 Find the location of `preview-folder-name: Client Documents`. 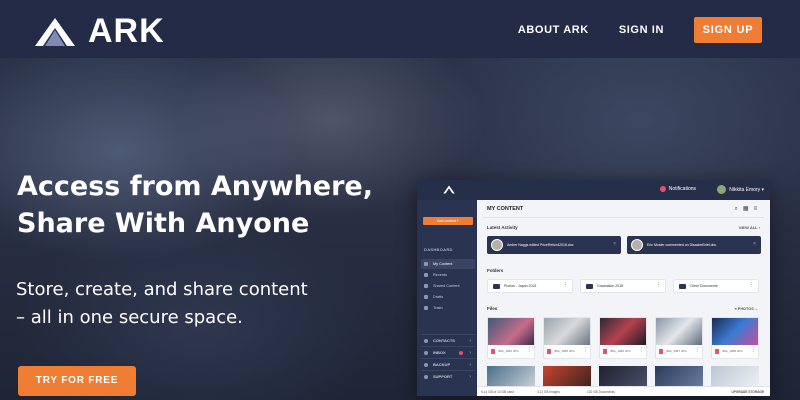

preview-folder-name: Client Documents is located at coordinates (704, 286).